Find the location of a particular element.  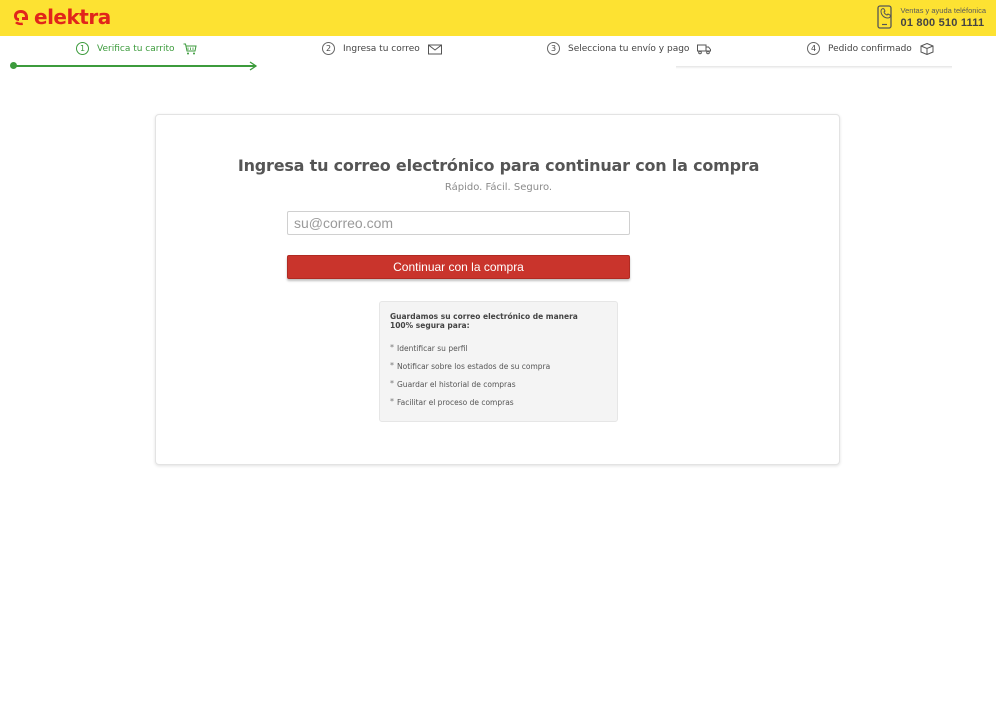

list-item: * Facilitar el proceso de compras is located at coordinates (498, 407).